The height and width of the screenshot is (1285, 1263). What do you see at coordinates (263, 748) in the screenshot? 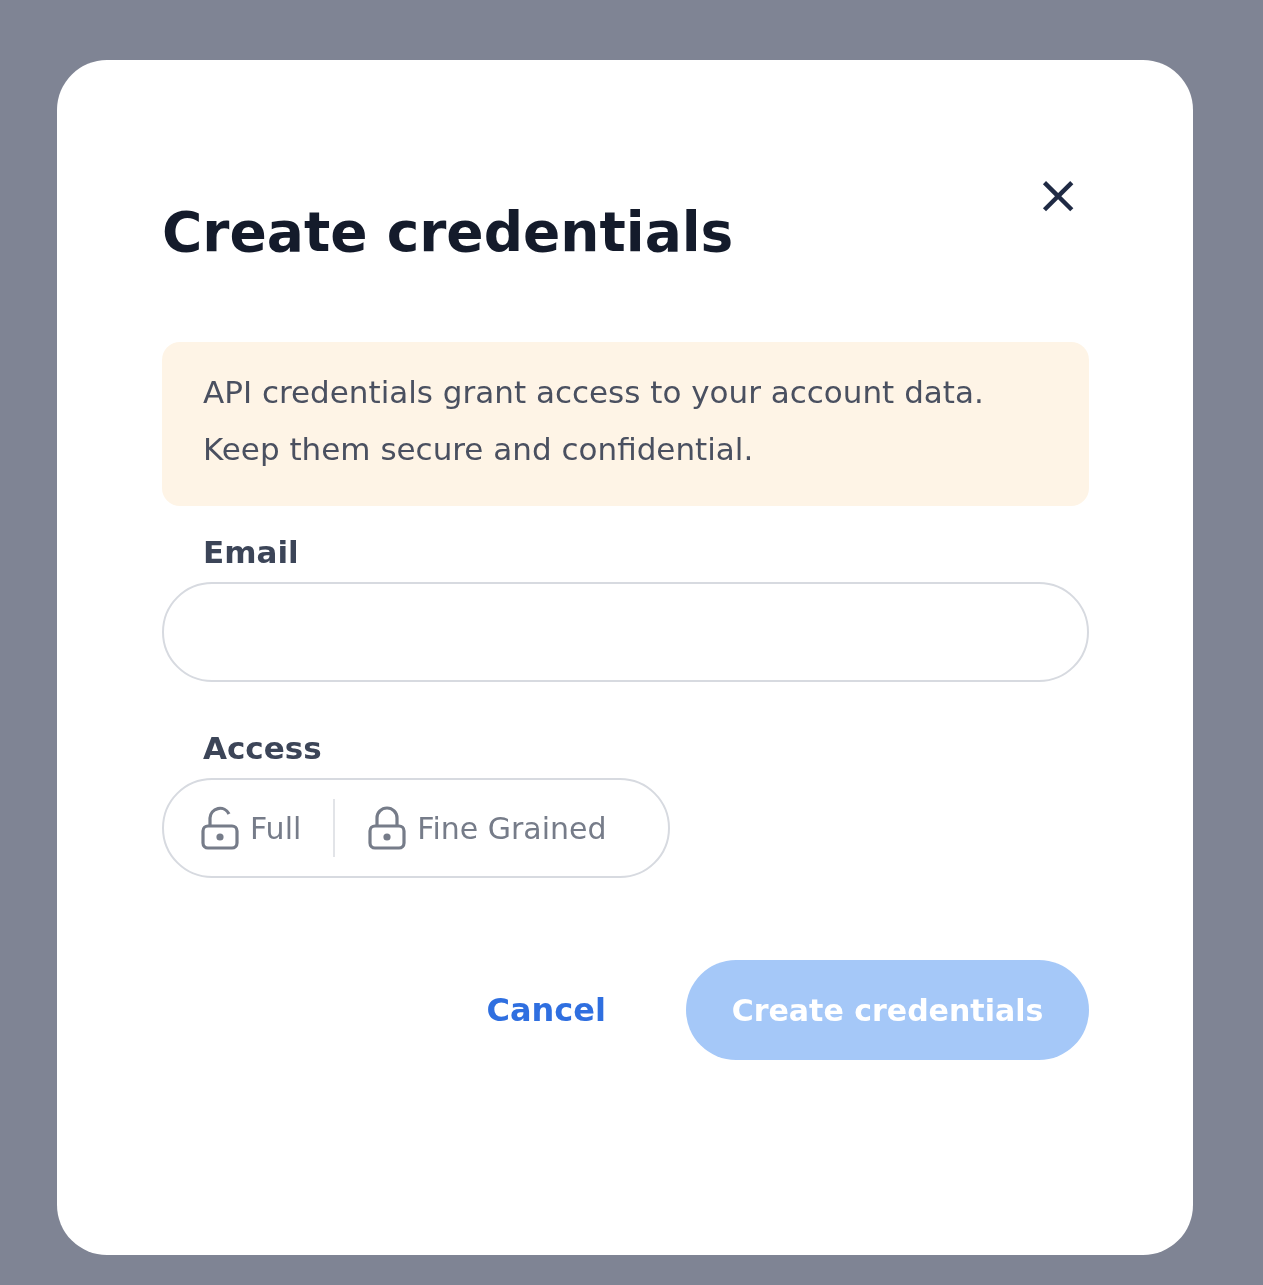
I see `access-label: Access` at bounding box center [263, 748].